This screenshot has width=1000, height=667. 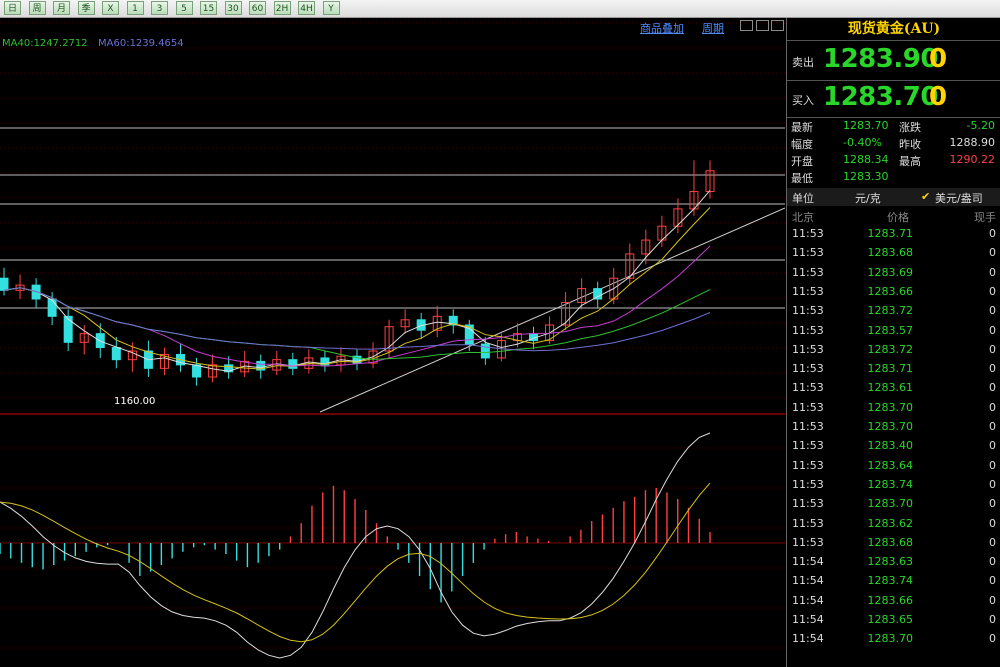 I want to click on tick-price: 1283.68, so click(x=890, y=253).